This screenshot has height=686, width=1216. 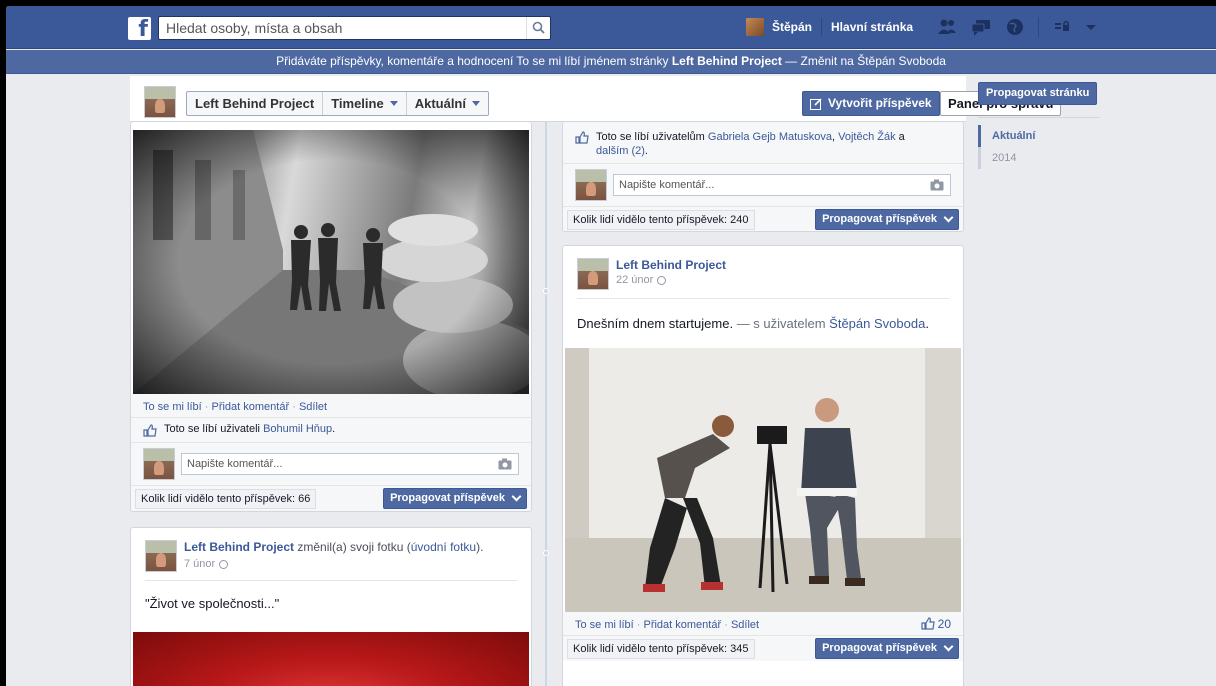 What do you see at coordinates (546, 404) in the screenshot?
I see `timeline-spine` at bounding box center [546, 404].